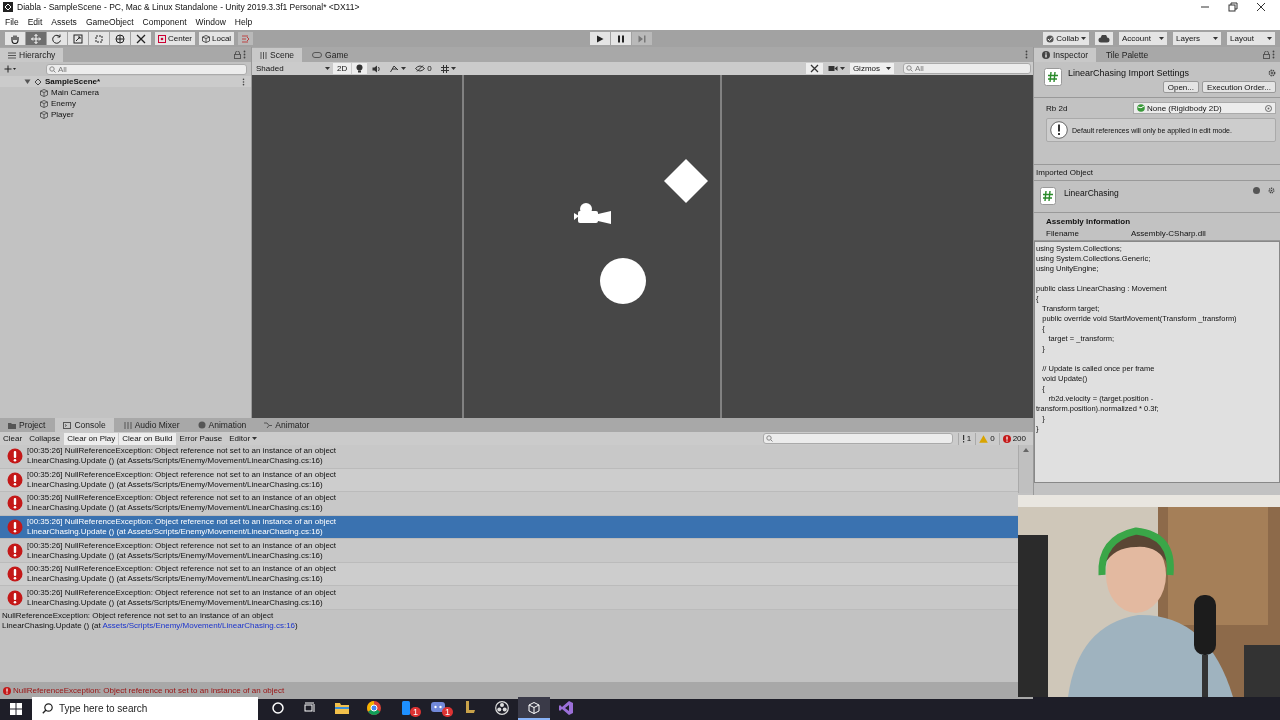  I want to click on camera-icon, so click(592, 213).